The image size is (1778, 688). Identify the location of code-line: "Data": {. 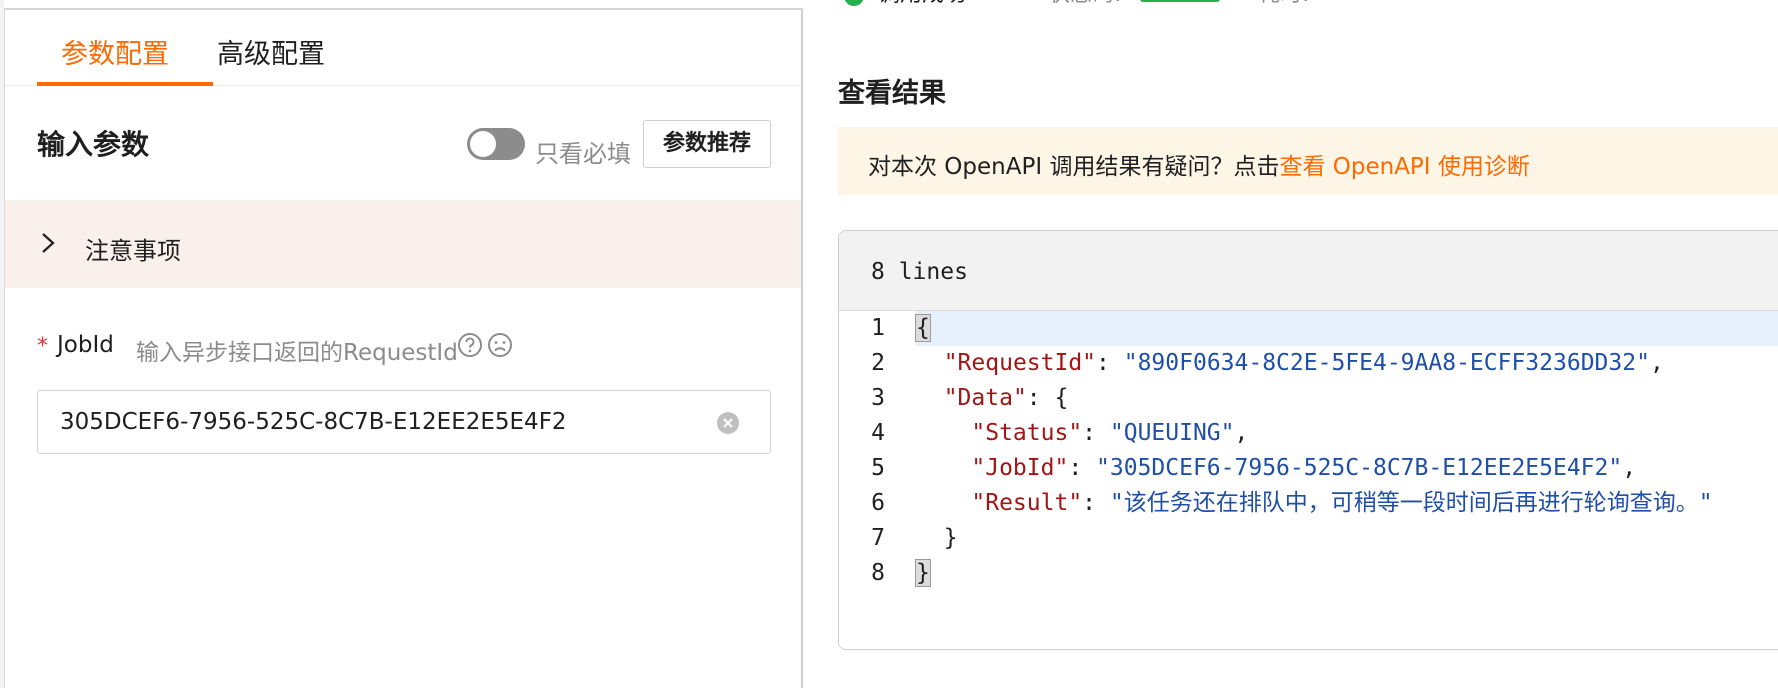
(1006, 398).